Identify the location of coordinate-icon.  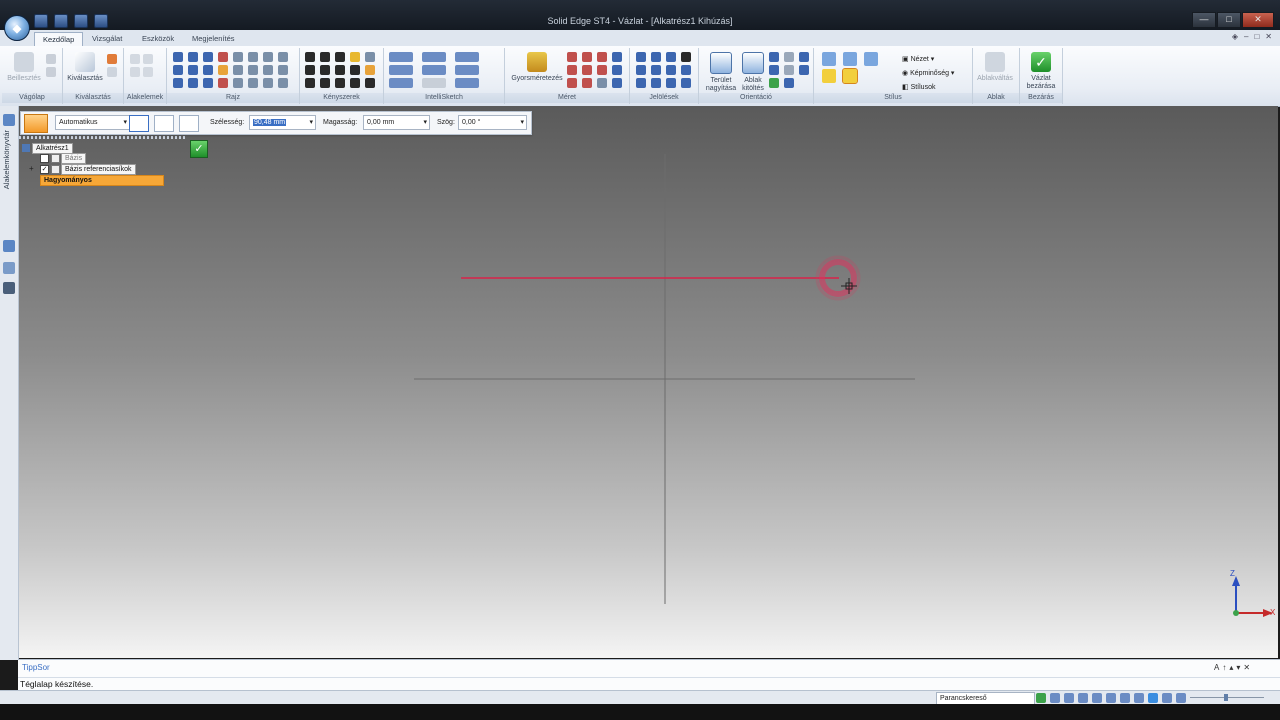
(572, 70).